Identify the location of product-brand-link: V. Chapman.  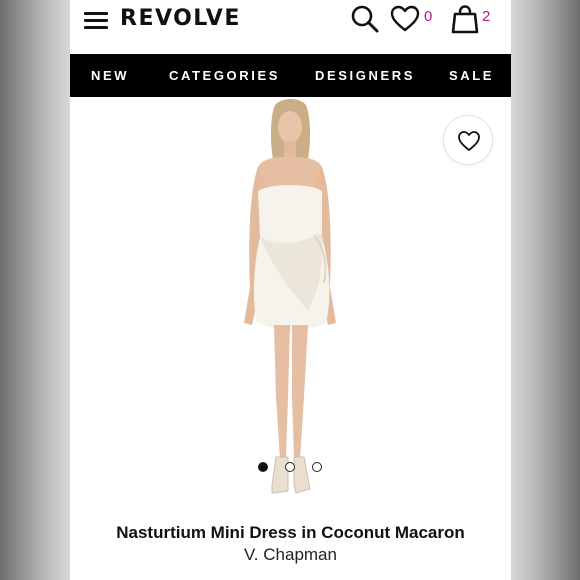
(290, 555).